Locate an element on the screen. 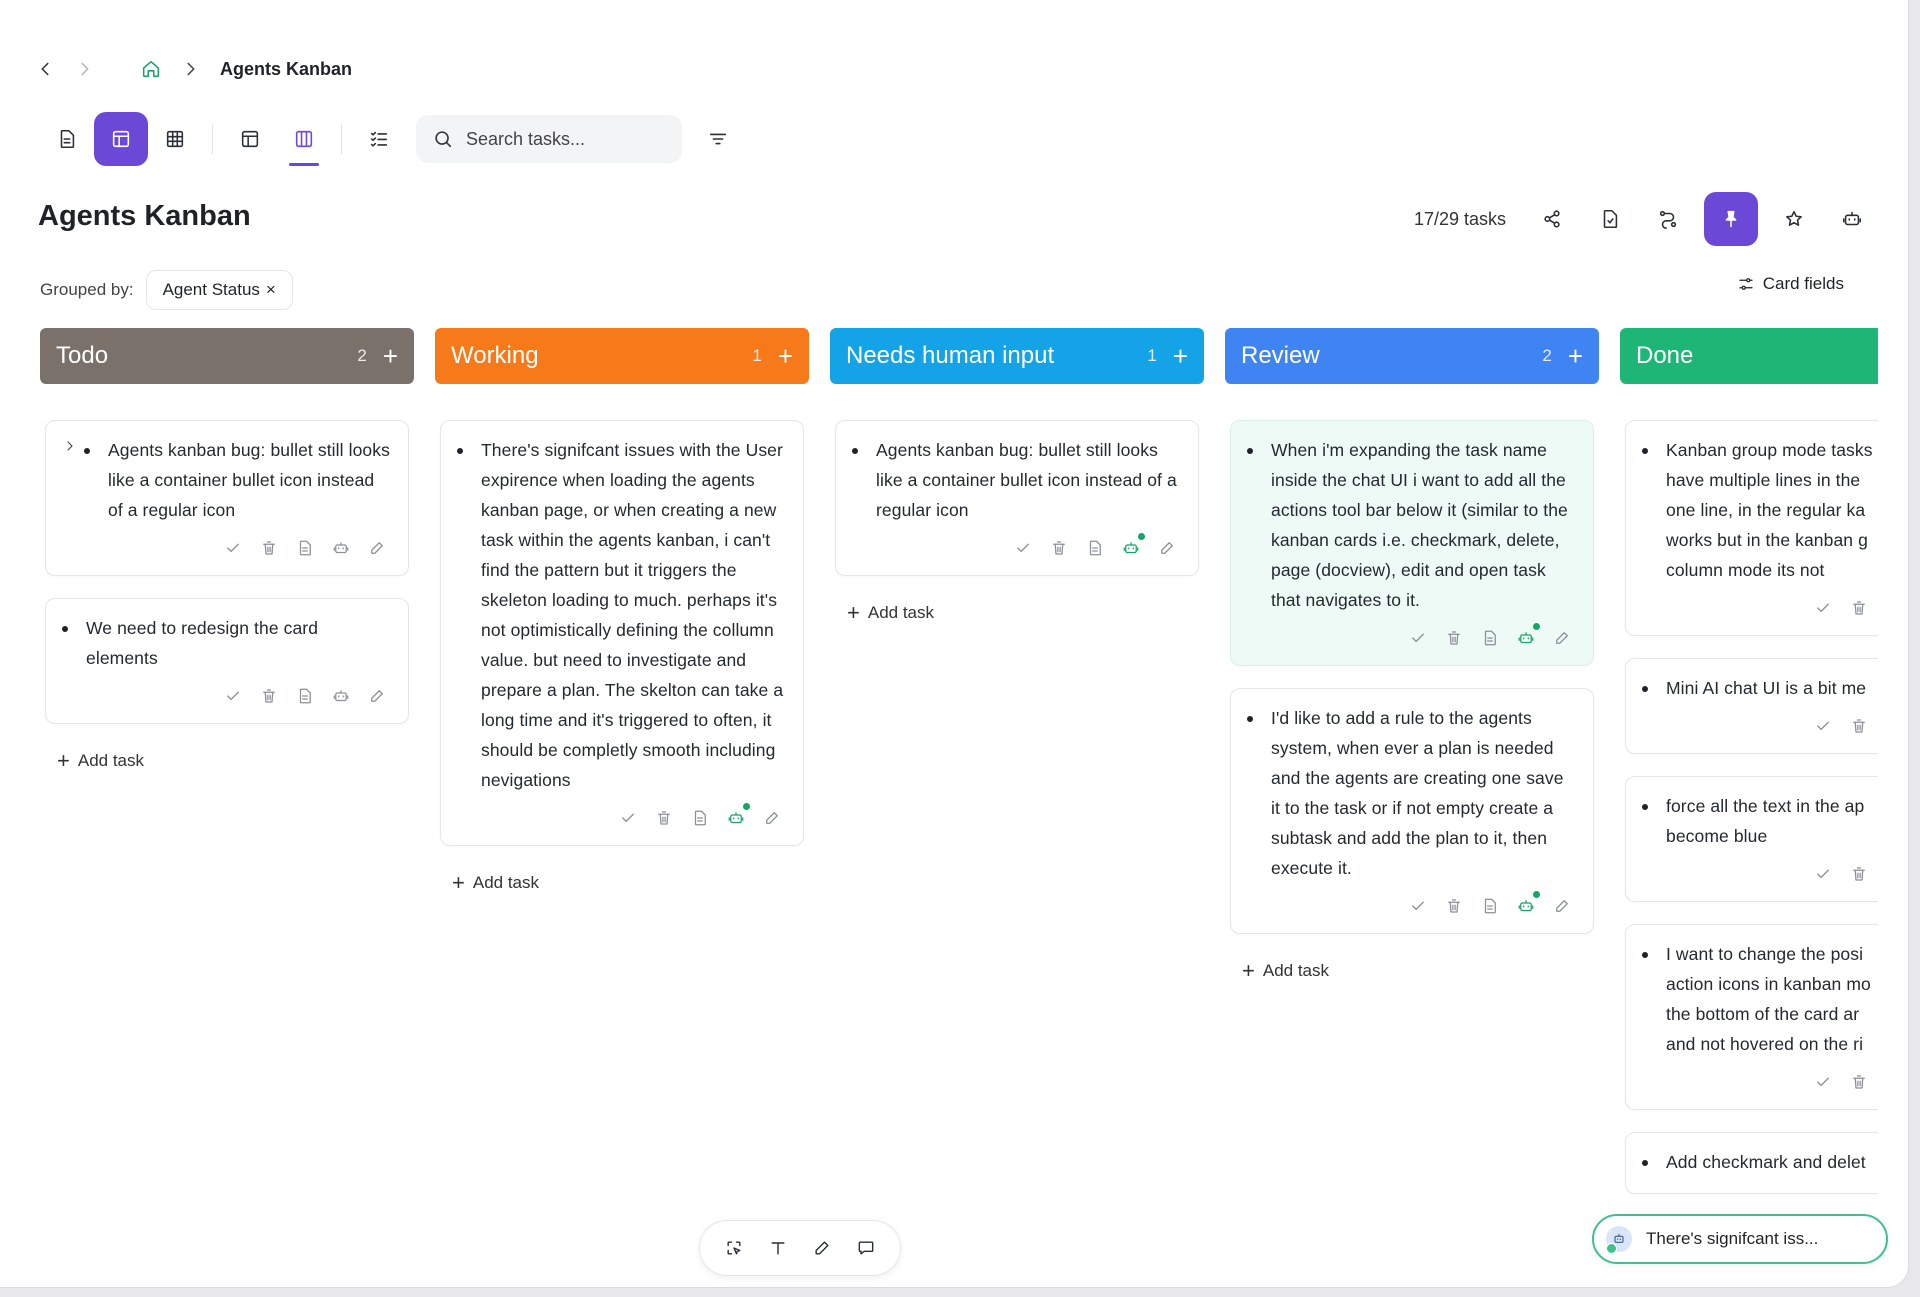 The height and width of the screenshot is (1297, 1920). export-document-icon is located at coordinates (1610, 219).